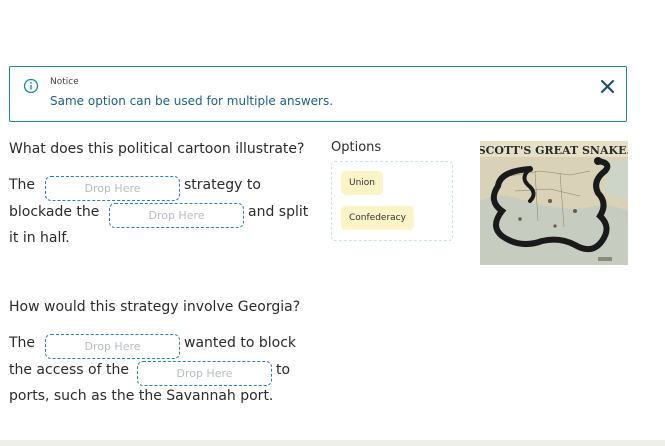 This screenshot has height=446, width=665. I want to click on q1-text-strategy-to: strategy to, so click(222, 185).